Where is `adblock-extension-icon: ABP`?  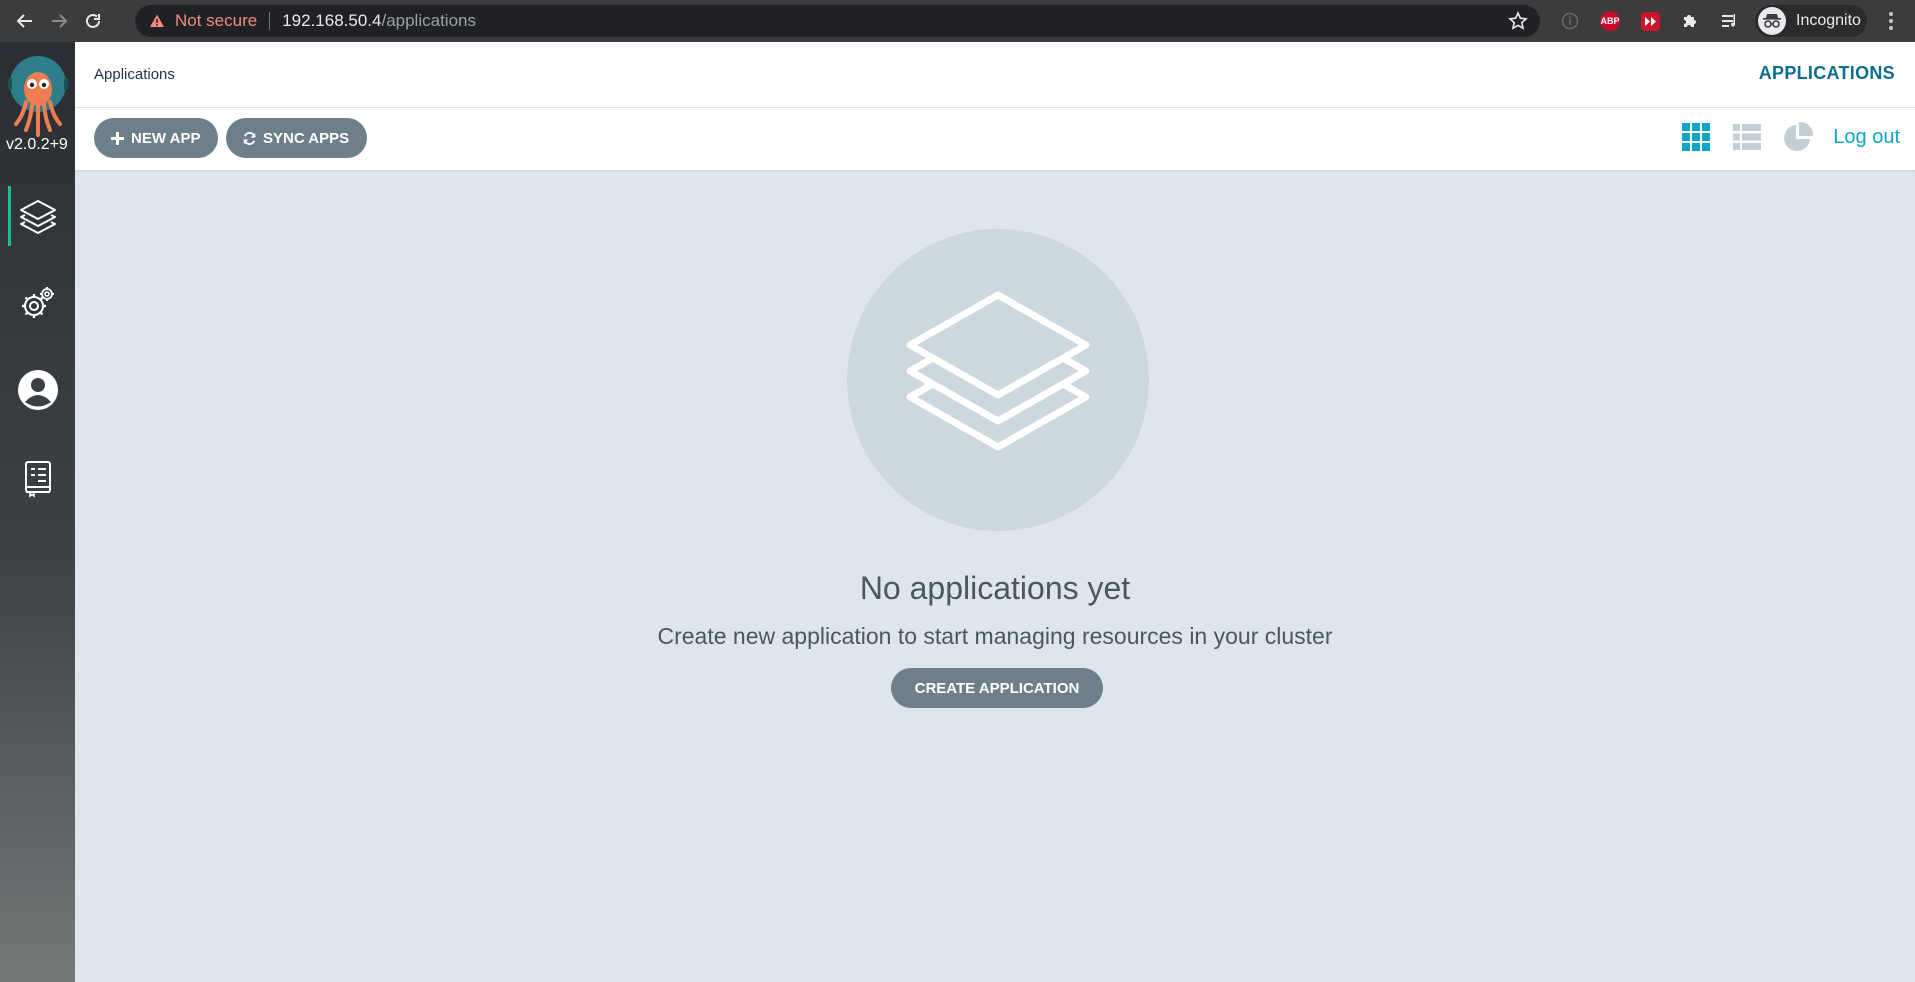 adblock-extension-icon: ABP is located at coordinates (1610, 21).